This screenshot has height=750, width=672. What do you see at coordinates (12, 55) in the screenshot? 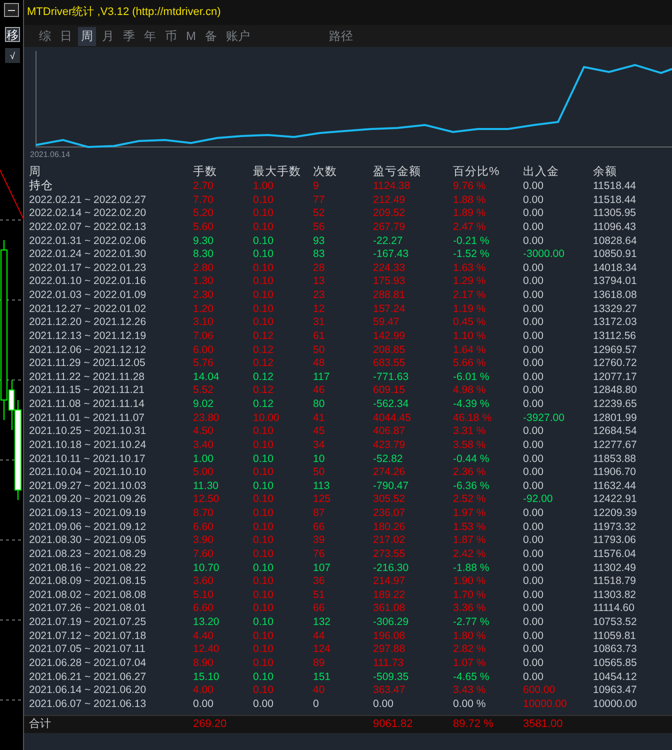
I see `side-button: √` at bounding box center [12, 55].